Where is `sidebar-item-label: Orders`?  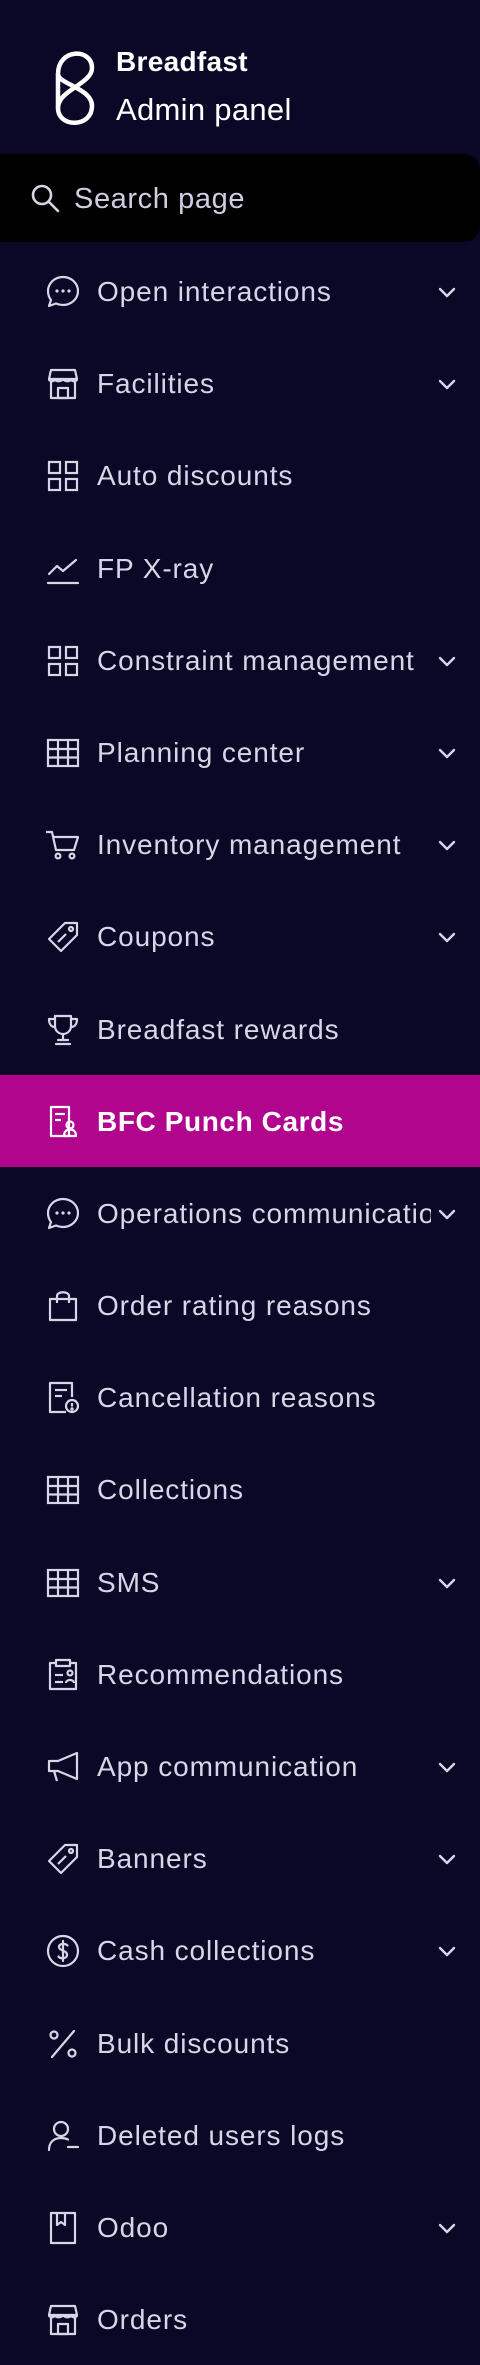
sidebar-item-label: Orders is located at coordinates (142, 2320).